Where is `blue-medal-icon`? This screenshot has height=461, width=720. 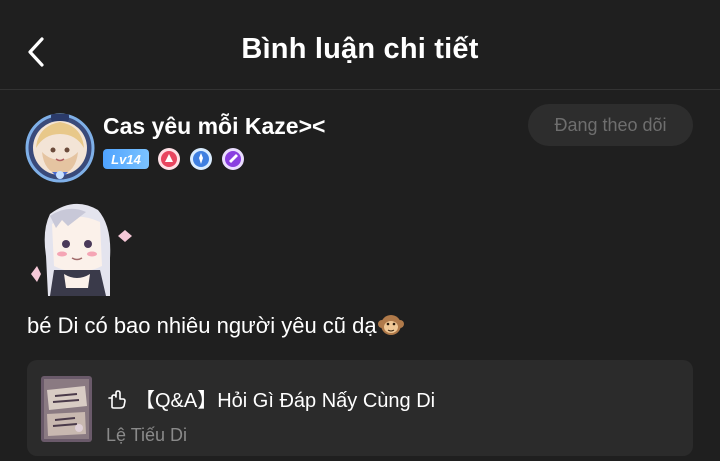
blue-medal-icon is located at coordinates (201, 159).